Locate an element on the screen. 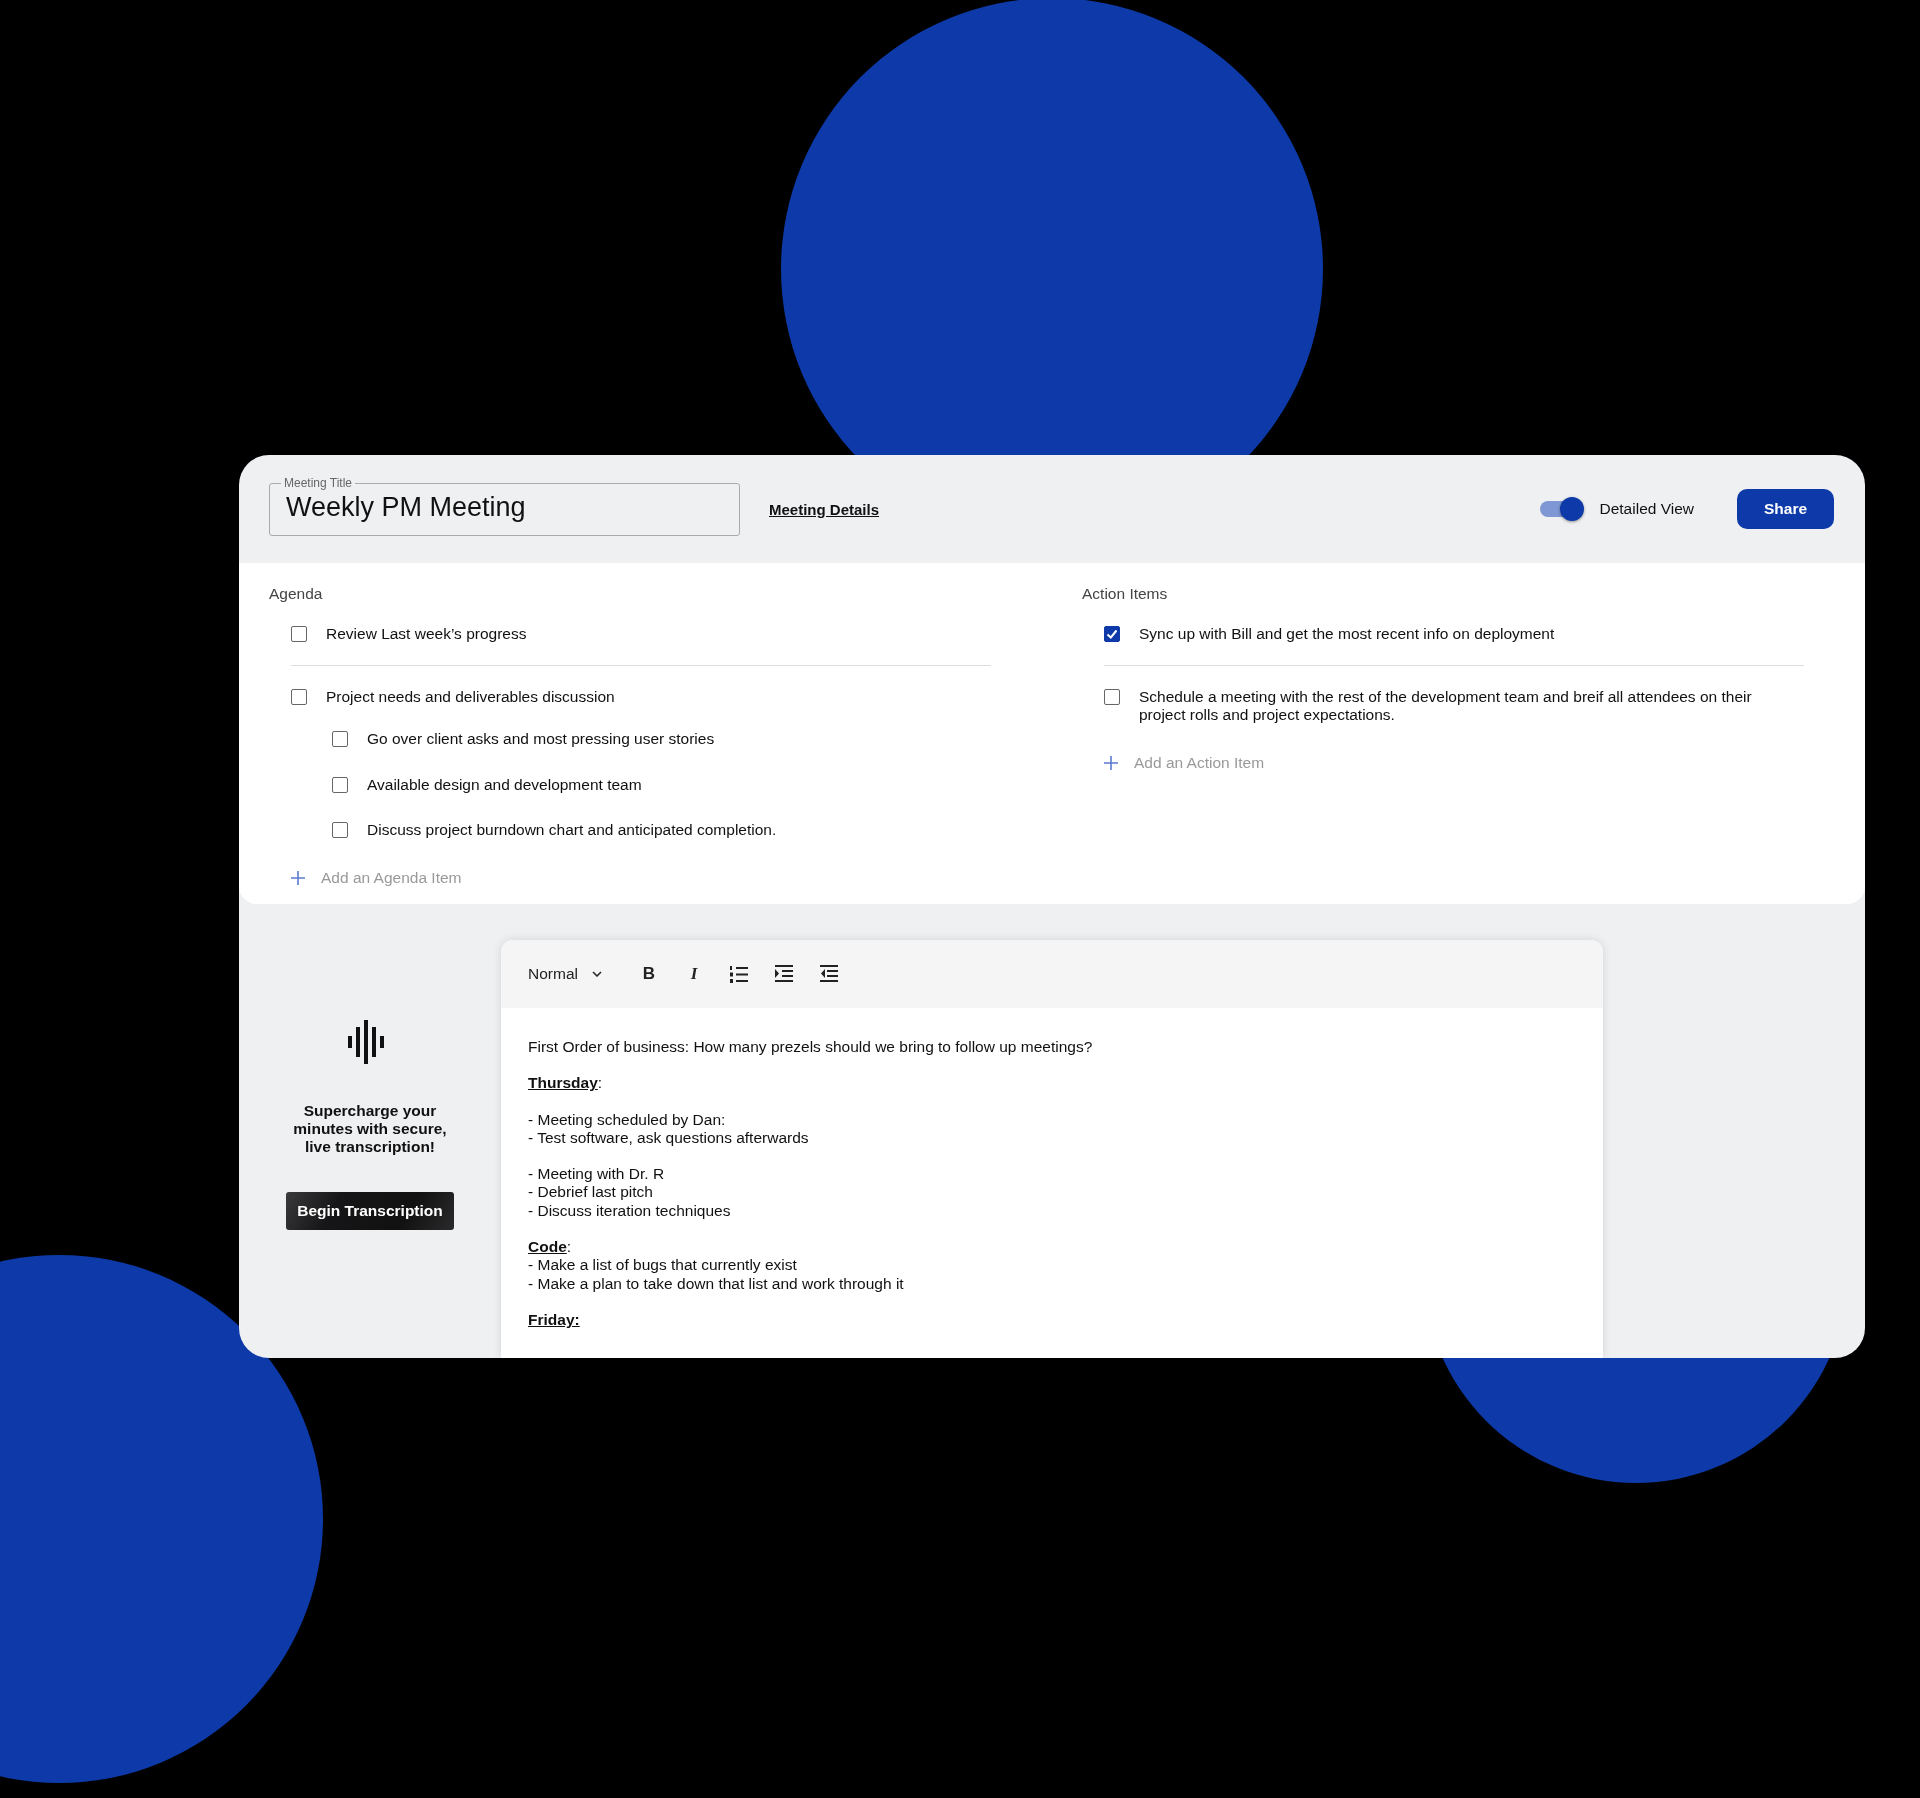 The height and width of the screenshot is (1798, 1920). action-item: Sync up with Bill and get the most recent info on deployment is located at coordinates (1347, 634).